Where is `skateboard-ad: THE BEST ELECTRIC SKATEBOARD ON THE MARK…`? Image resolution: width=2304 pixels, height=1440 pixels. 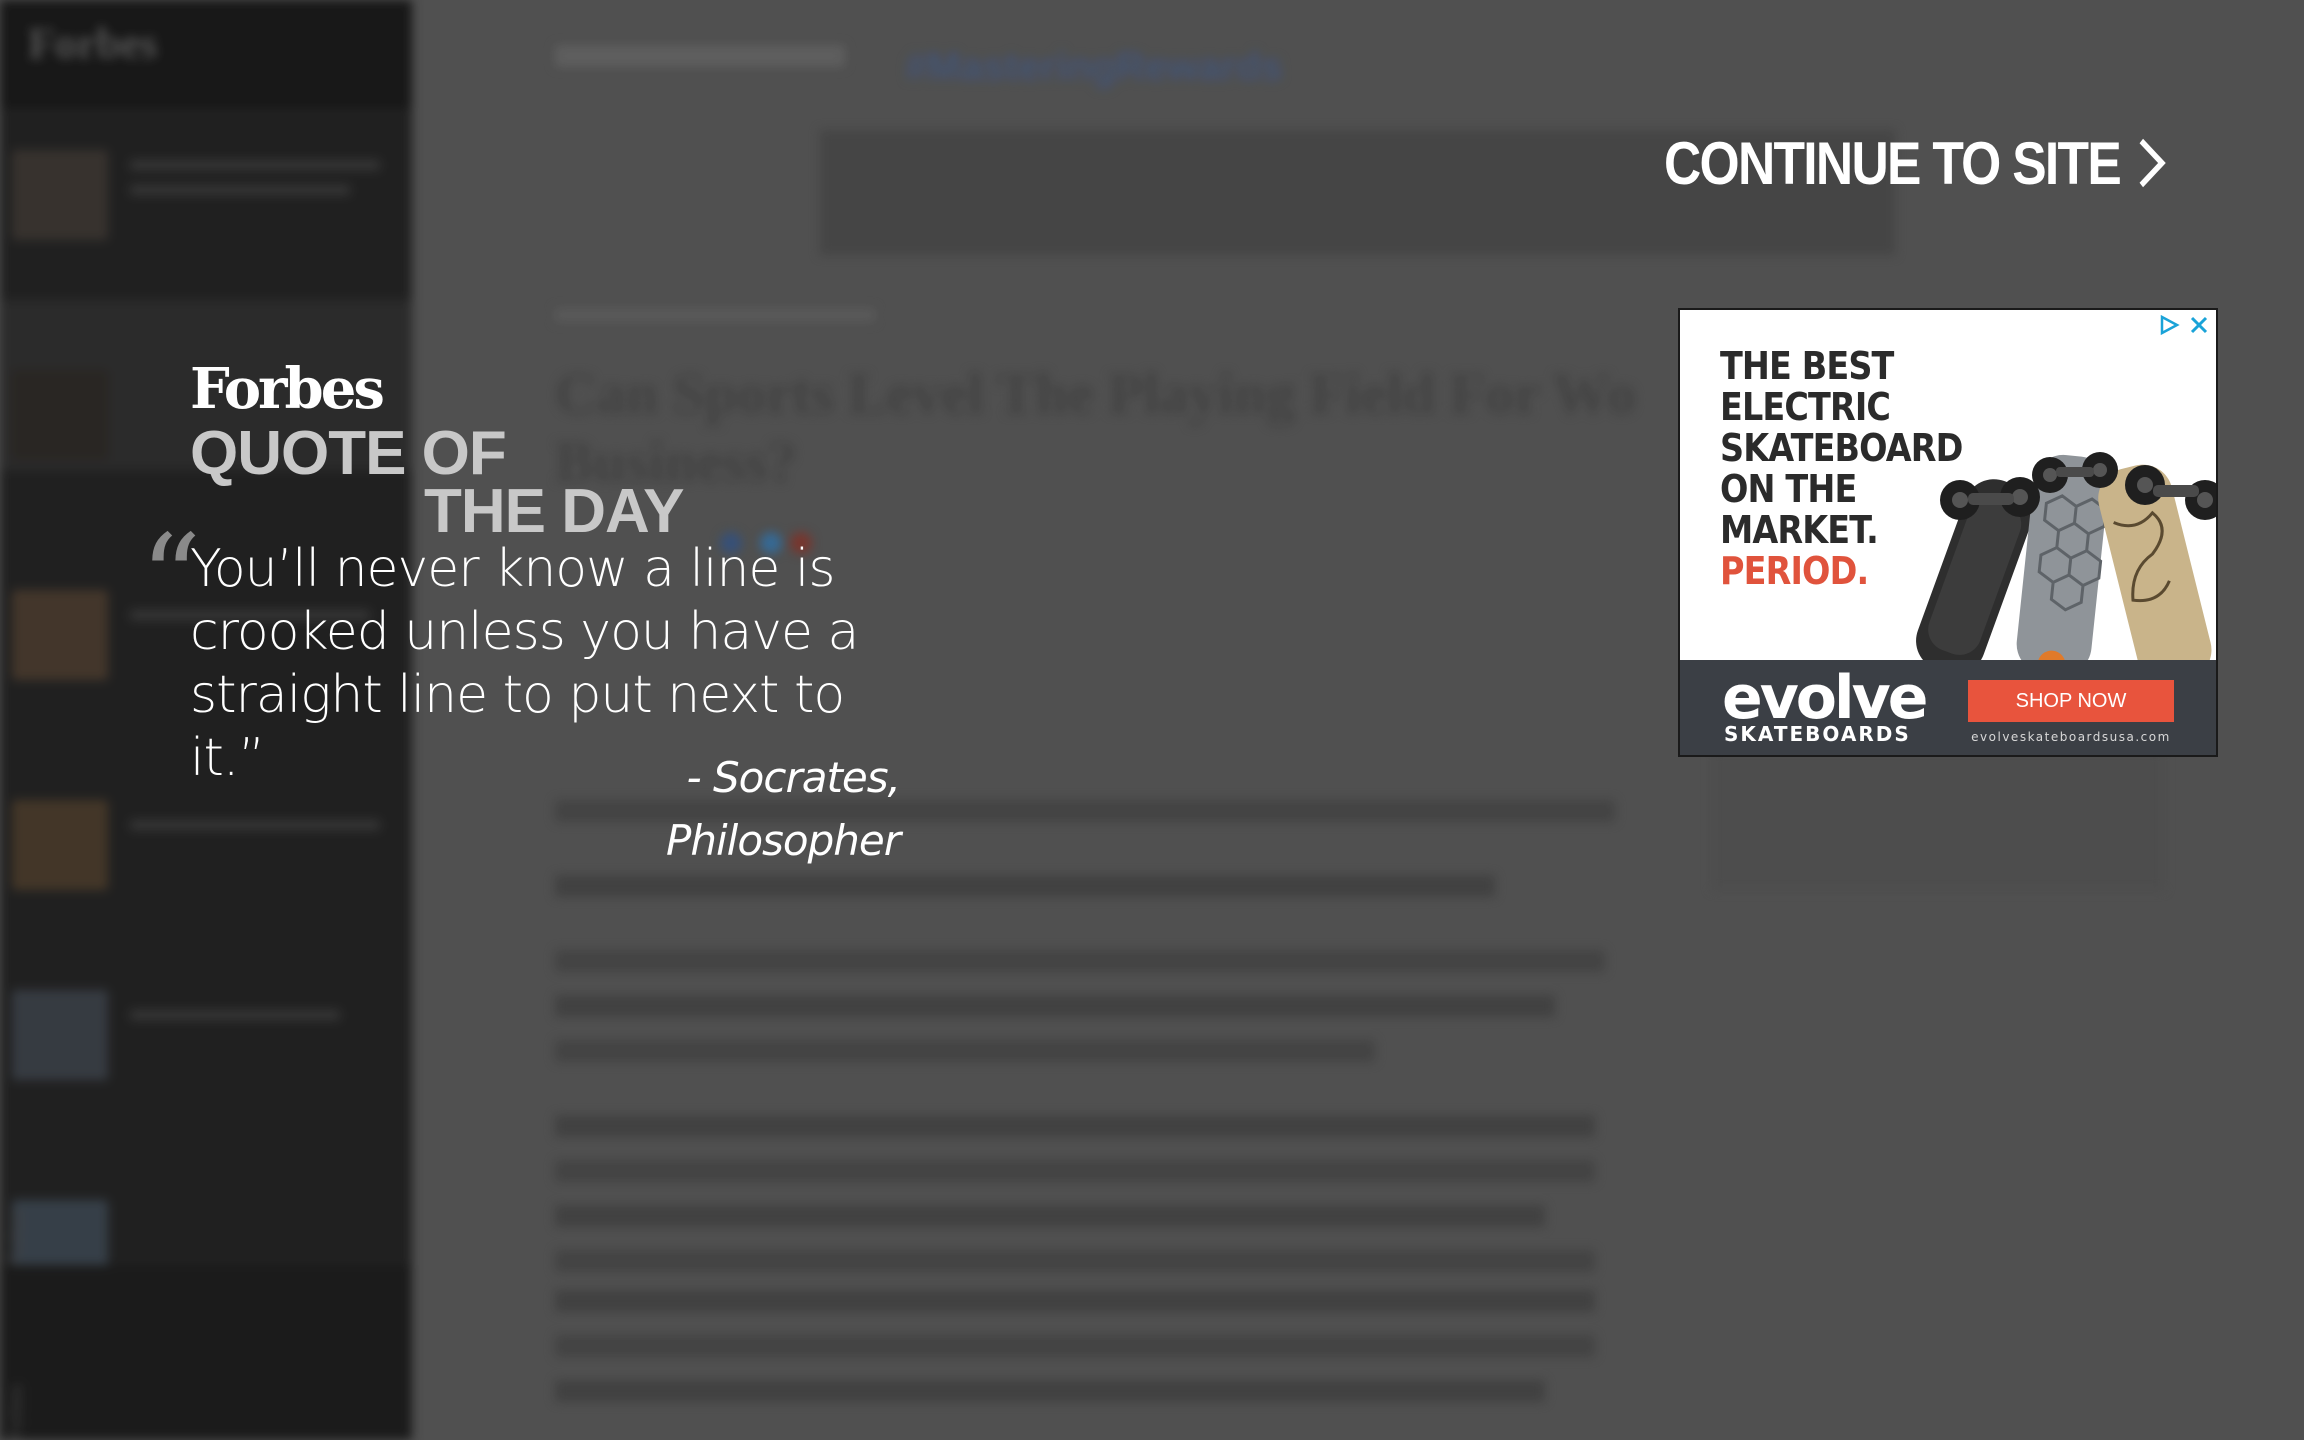
skateboard-ad: THE BEST ELECTRIC SKATEBOARD ON THE MARK… is located at coordinates (1948, 532).